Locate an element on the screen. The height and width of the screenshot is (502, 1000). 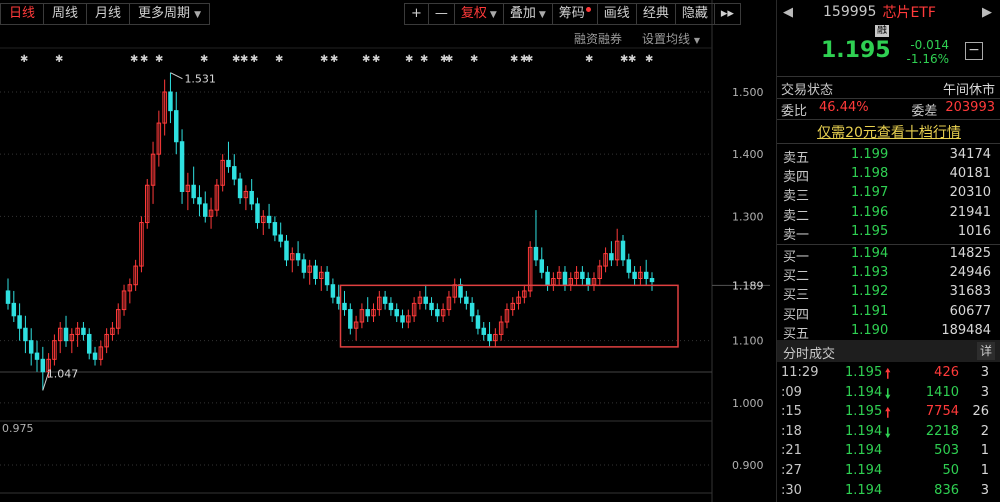
orderbook-row: 卖一 1.195 1016 is located at coordinates (887, 233).